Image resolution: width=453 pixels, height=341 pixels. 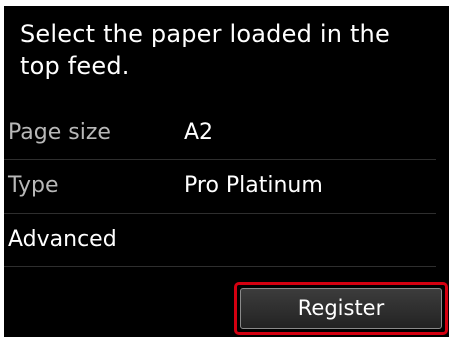 What do you see at coordinates (33, 185) in the screenshot?
I see `paper-type-label: Type` at bounding box center [33, 185].